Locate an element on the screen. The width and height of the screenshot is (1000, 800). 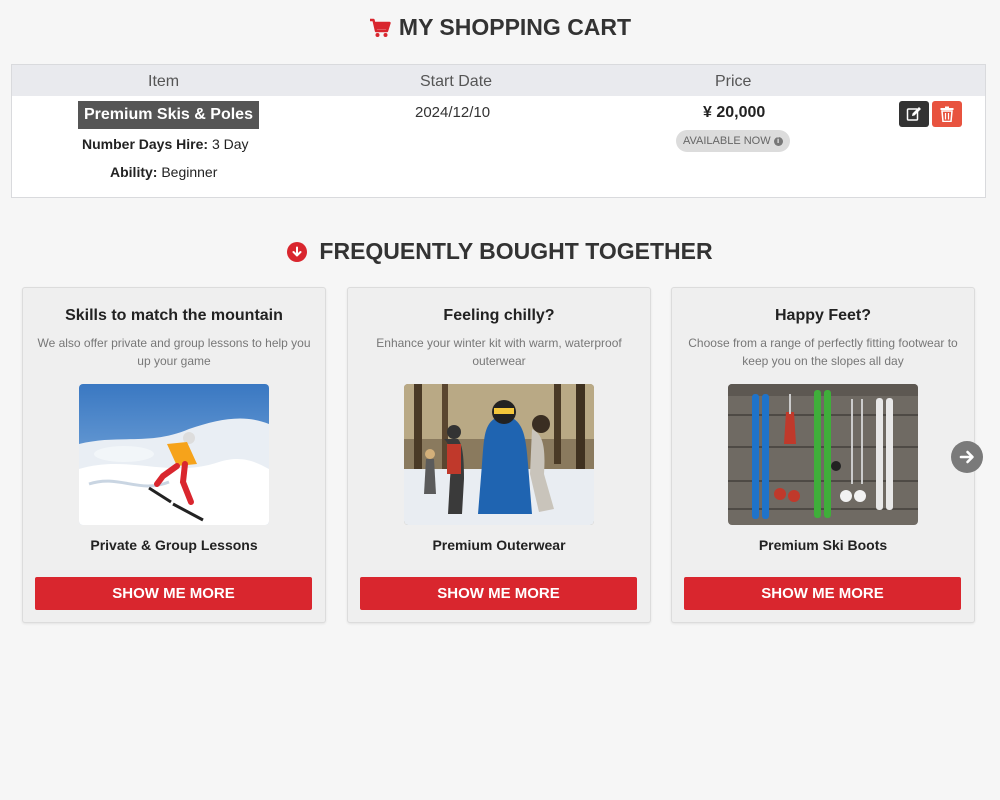
hire-days-label: Number Days Hire: is located at coordinates (145, 144).